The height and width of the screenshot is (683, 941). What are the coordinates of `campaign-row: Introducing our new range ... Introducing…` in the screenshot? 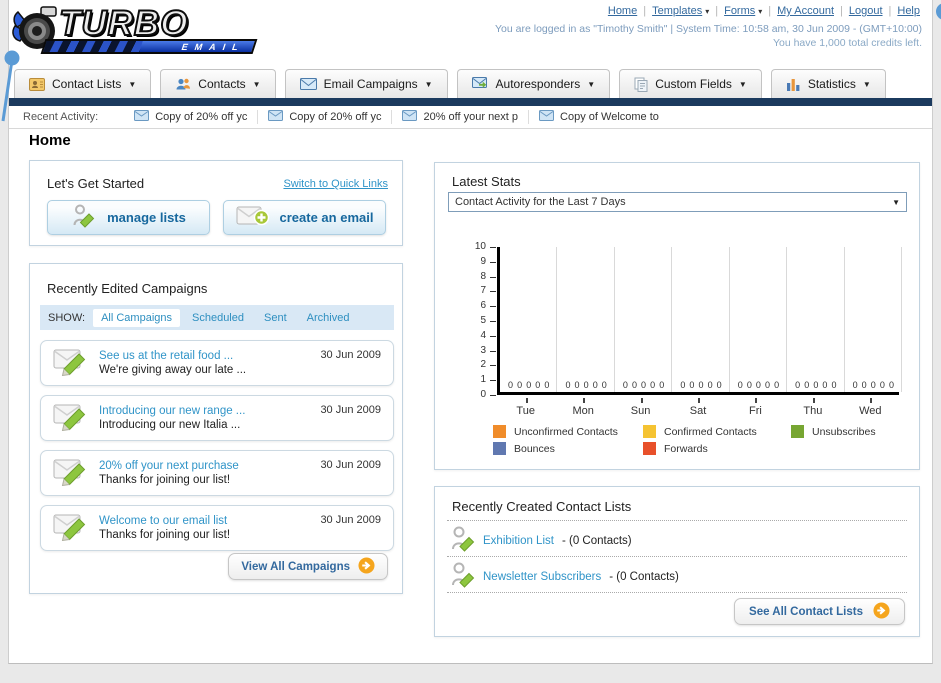 It's located at (217, 418).